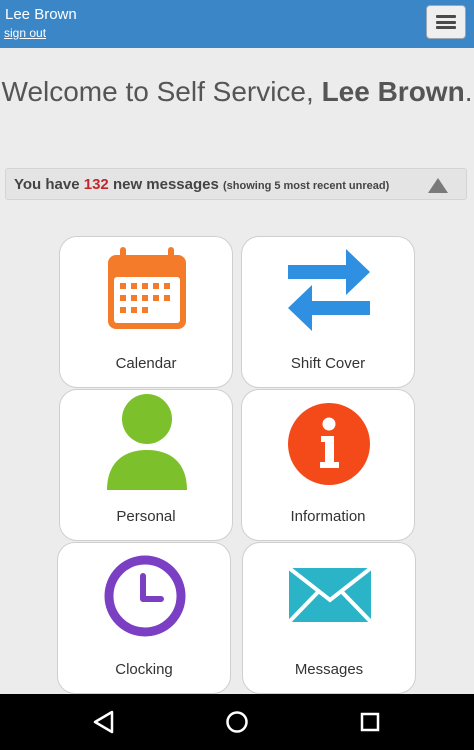 This screenshot has height=750, width=474. What do you see at coordinates (330, 595) in the screenshot?
I see `envelope-icon` at bounding box center [330, 595].